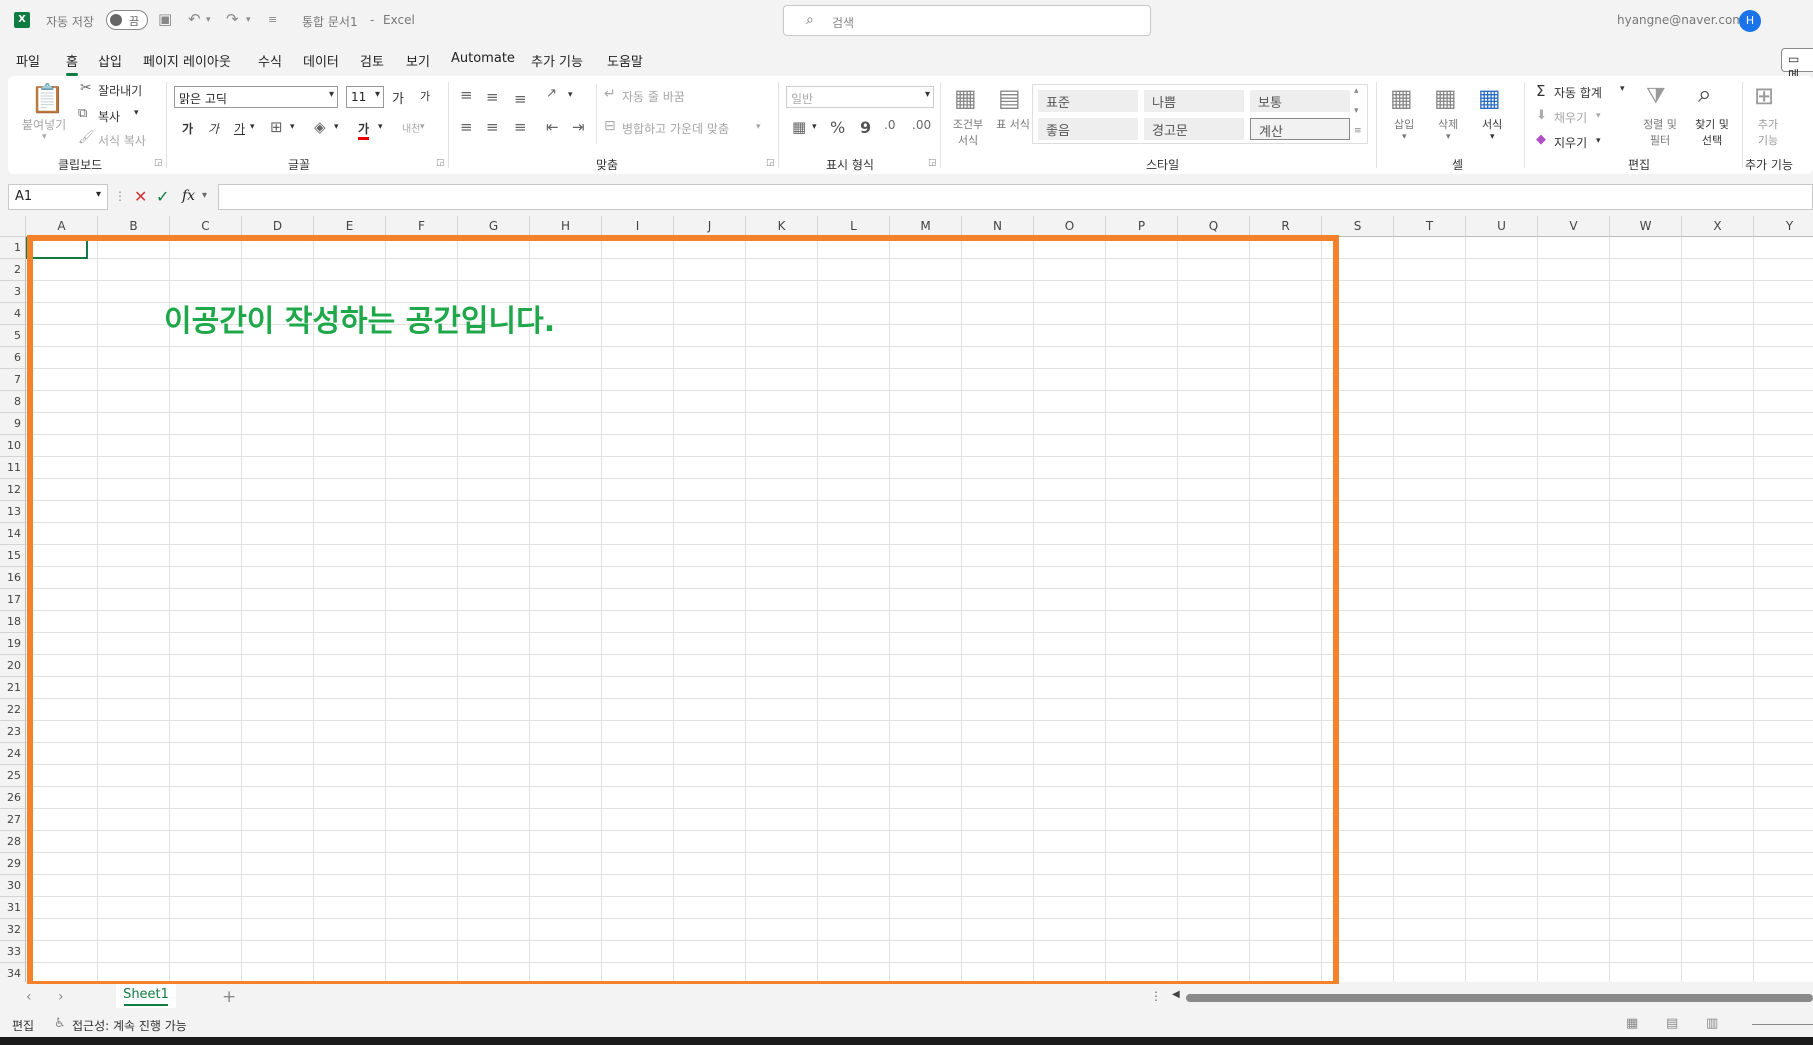 The width and height of the screenshot is (1813, 1045). What do you see at coordinates (13, 534) in the screenshot?
I see `row-header: 14` at bounding box center [13, 534].